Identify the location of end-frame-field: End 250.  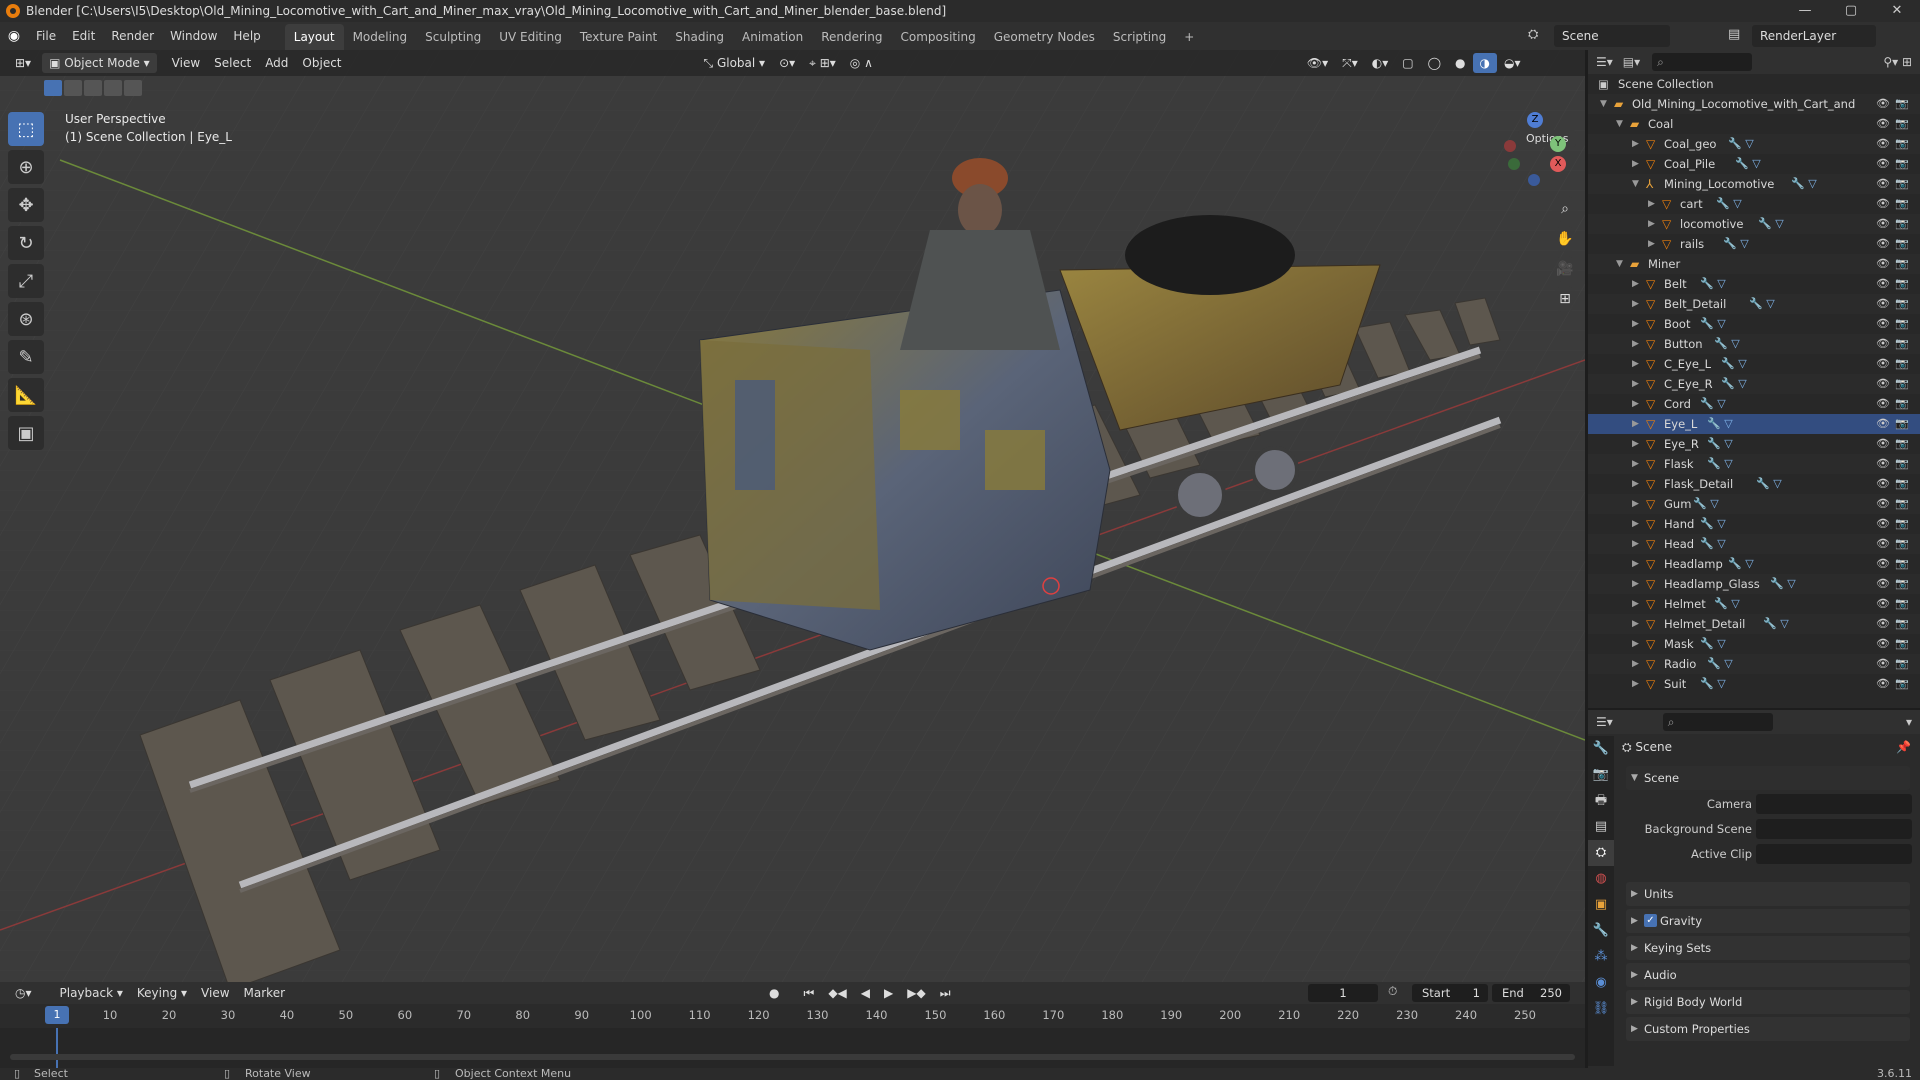
(1531, 993).